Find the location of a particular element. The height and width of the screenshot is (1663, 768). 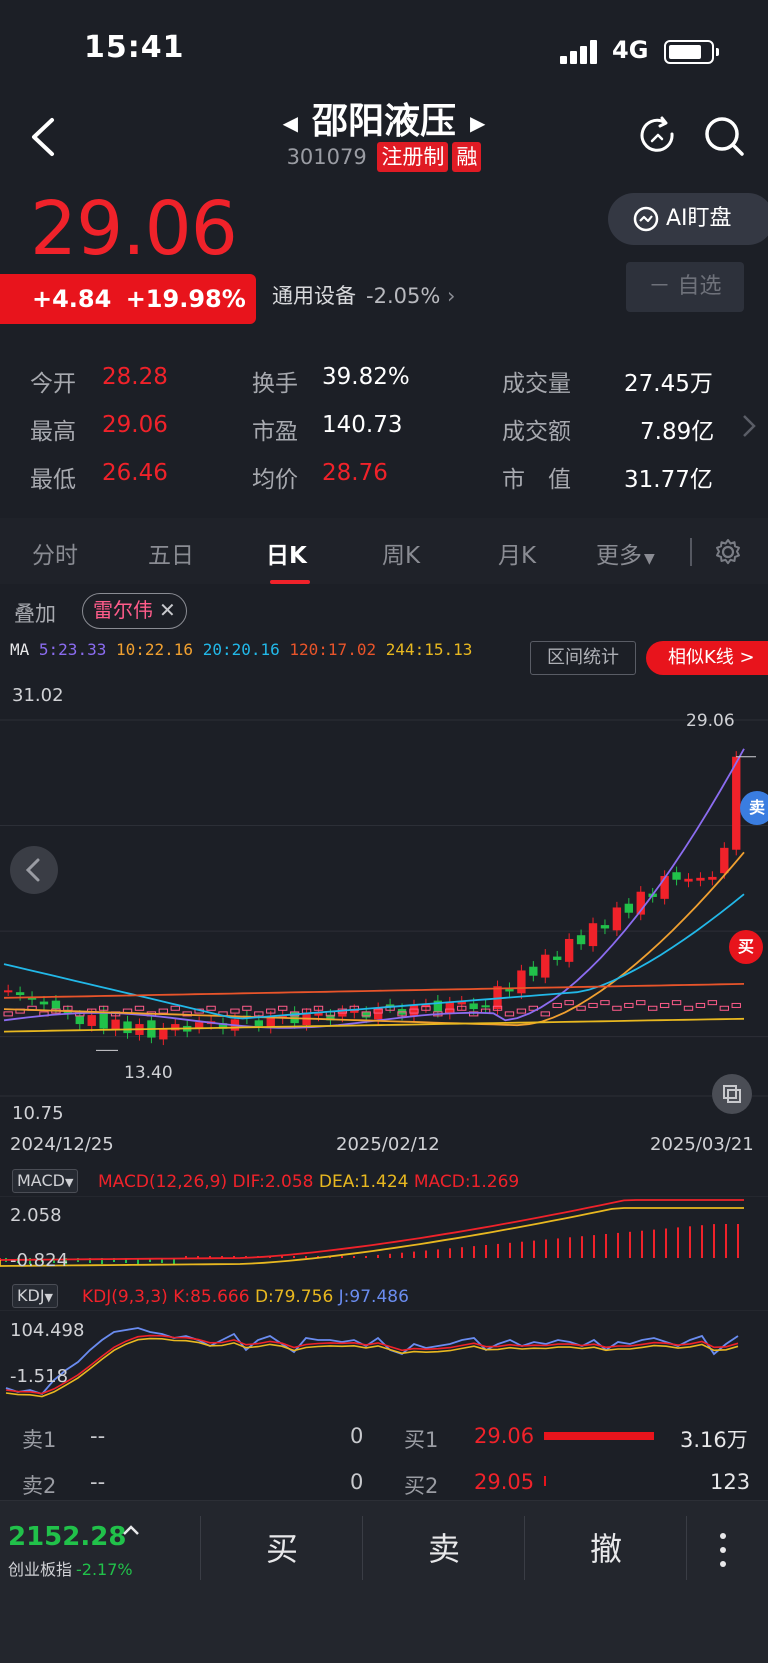

refresh-icon is located at coordinates (658, 136).